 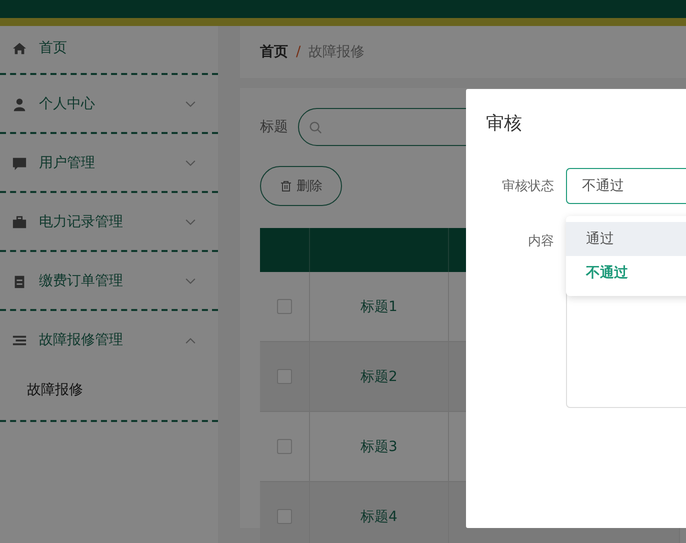 I want to click on delete-button: 删除, so click(x=301, y=186).